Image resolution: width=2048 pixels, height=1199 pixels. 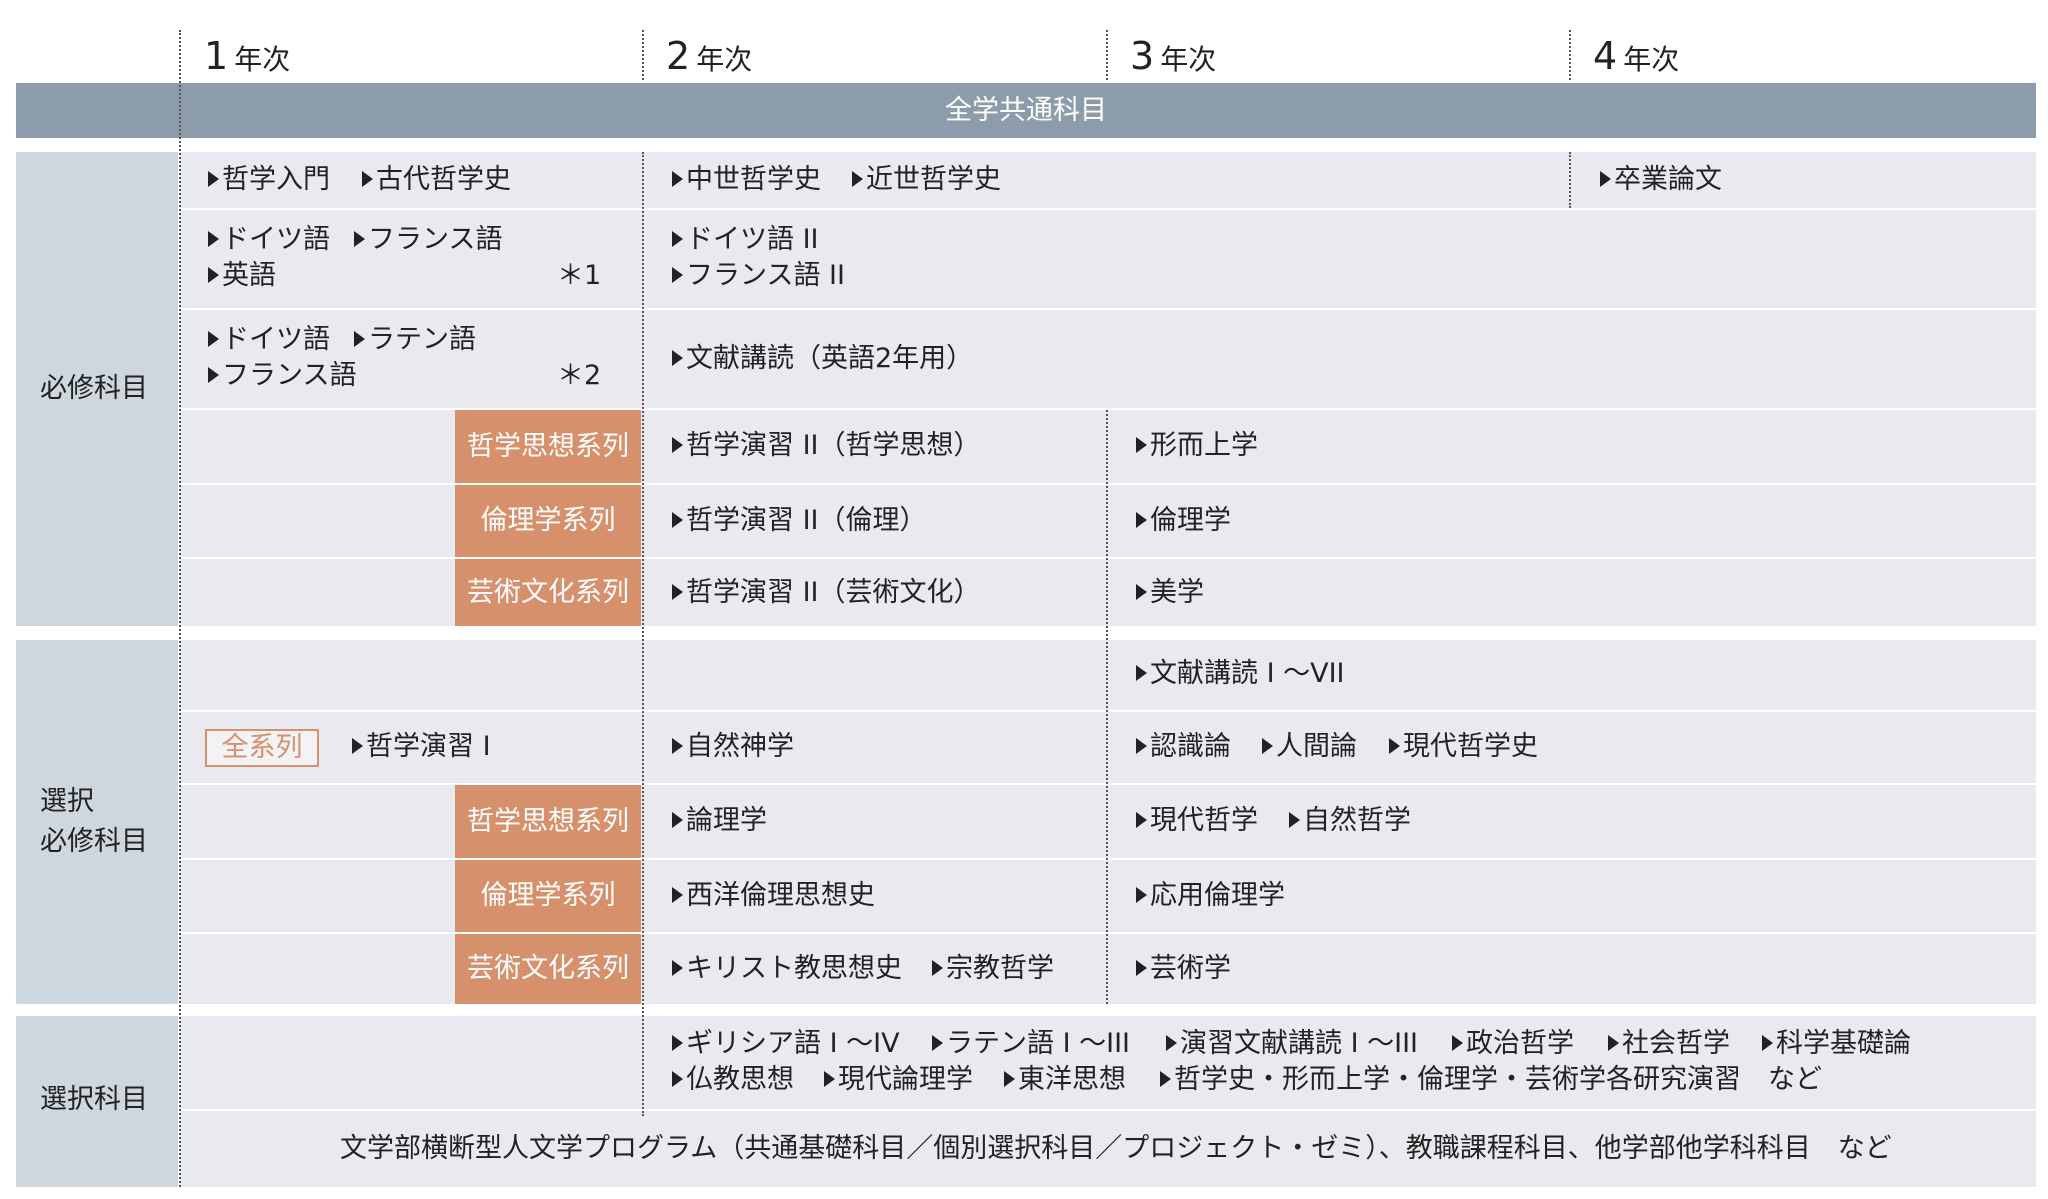 I want to click on course-label: 哲学演習 I, so click(x=428, y=746).